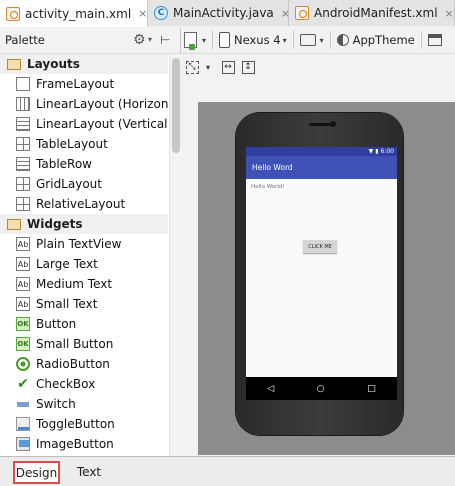 The width and height of the screenshot is (455, 486). Describe the element at coordinates (84, 84) in the screenshot. I see `palette-item-framelayout: FrameLayout` at that location.